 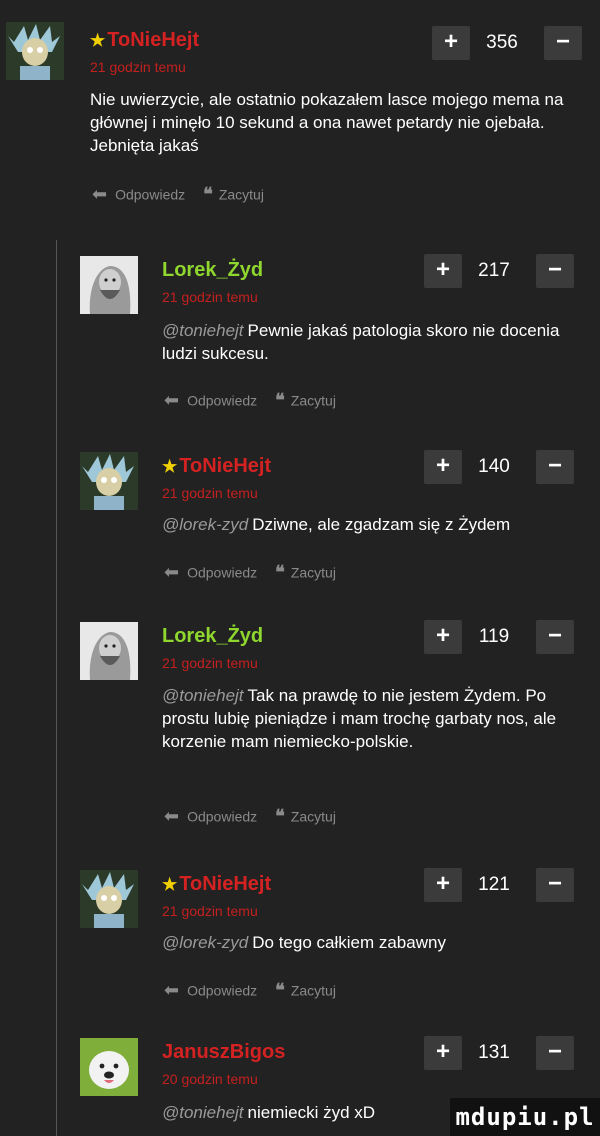 What do you see at coordinates (210, 1079) in the screenshot?
I see `comment-time: 20 godzin temu` at bounding box center [210, 1079].